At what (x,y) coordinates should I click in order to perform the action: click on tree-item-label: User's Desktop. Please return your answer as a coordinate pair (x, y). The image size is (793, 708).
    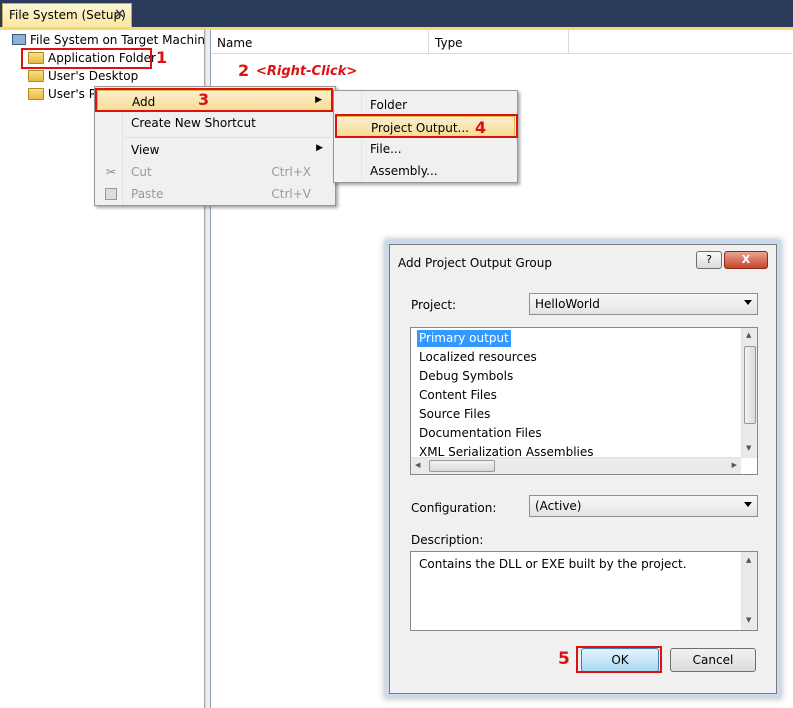
    Looking at the image, I should click on (93, 76).